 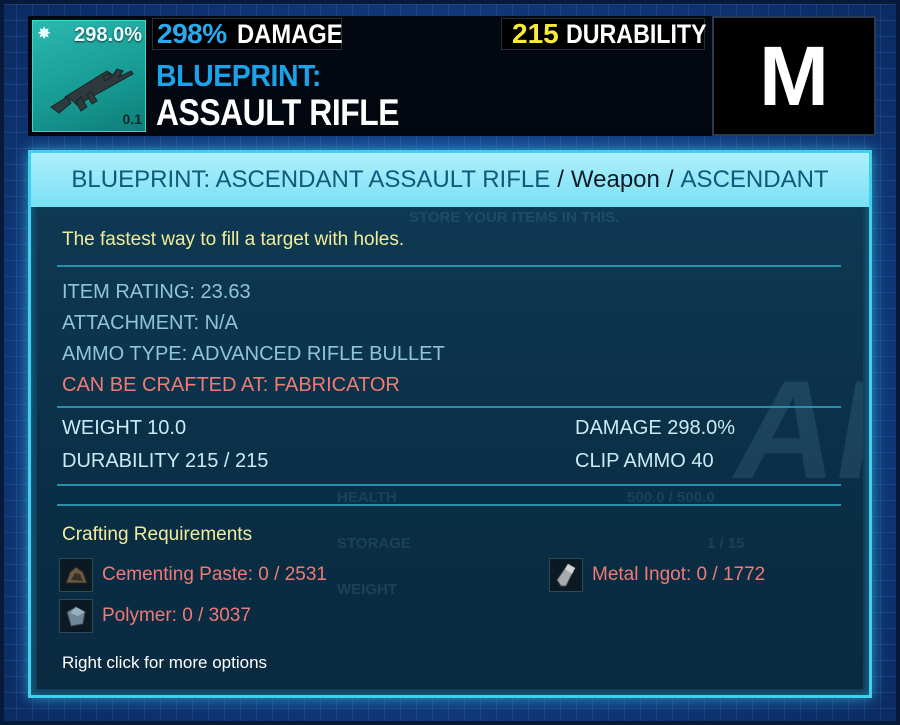 What do you see at coordinates (132, 119) in the screenshot?
I see `thumbnail-weight: 0.1` at bounding box center [132, 119].